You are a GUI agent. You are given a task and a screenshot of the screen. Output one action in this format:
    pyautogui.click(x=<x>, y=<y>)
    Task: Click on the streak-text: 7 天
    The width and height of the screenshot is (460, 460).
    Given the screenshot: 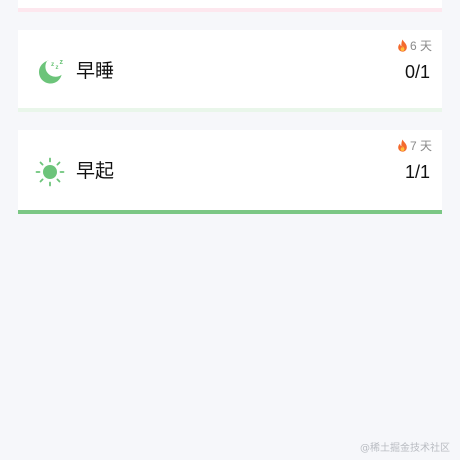 What is the action you would take?
    pyautogui.click(x=420, y=146)
    